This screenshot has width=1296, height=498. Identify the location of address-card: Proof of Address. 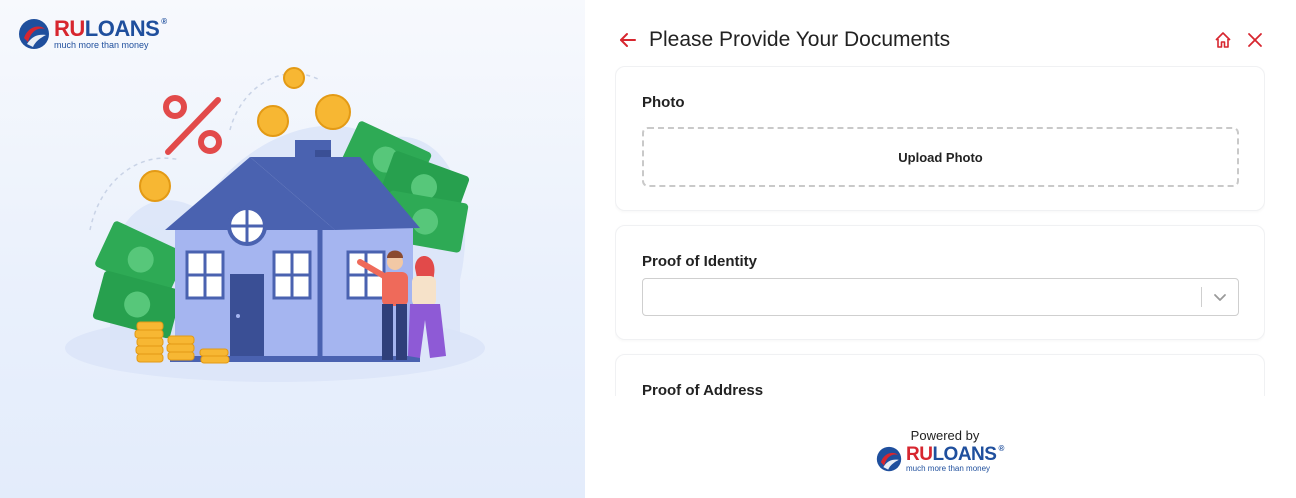
(940, 375).